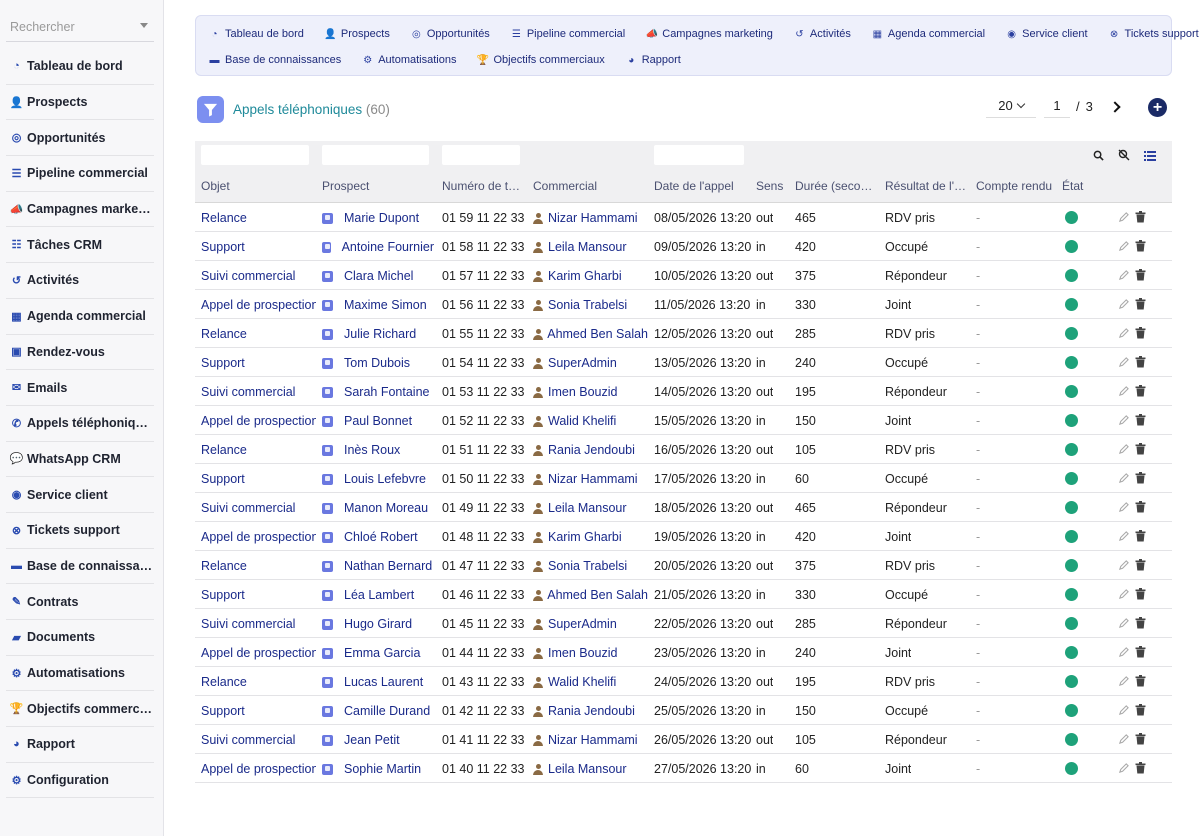 This screenshot has width=1200, height=836. I want to click on sidebar-item-tickets-support: ⊗ Tickets support, so click(80, 531).